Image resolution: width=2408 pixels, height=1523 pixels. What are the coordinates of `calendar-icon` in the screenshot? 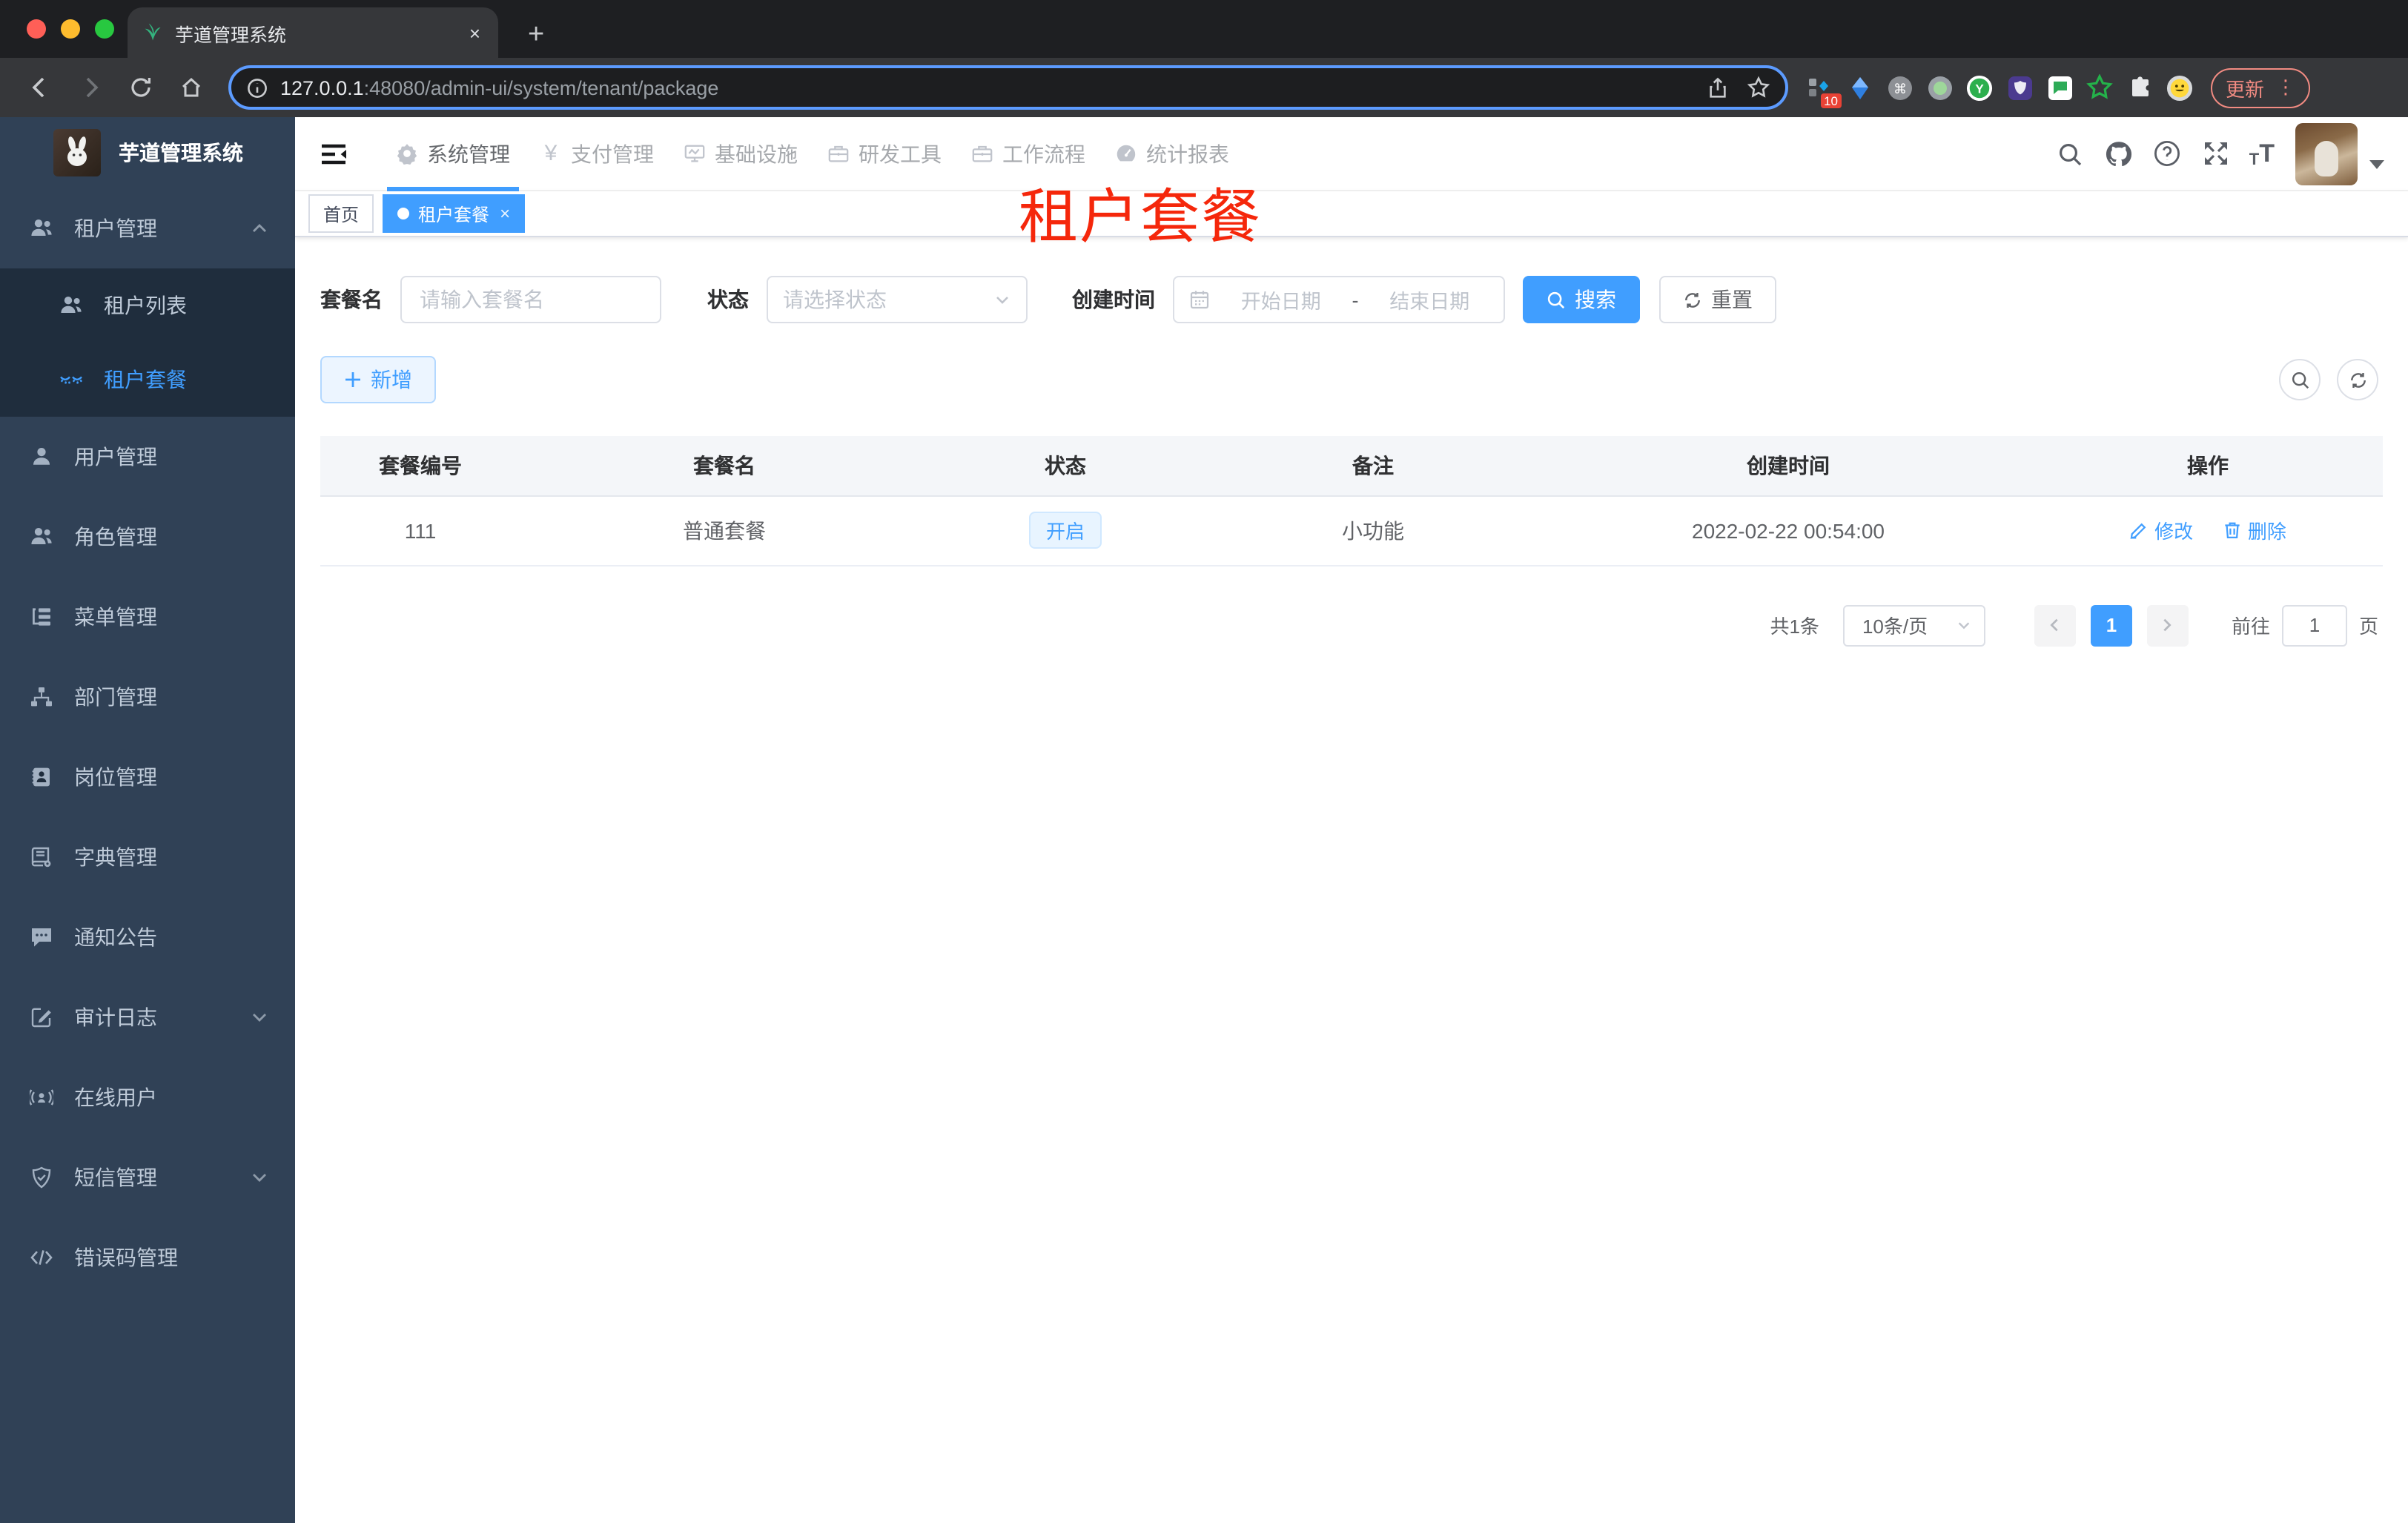 It's located at (1199, 299).